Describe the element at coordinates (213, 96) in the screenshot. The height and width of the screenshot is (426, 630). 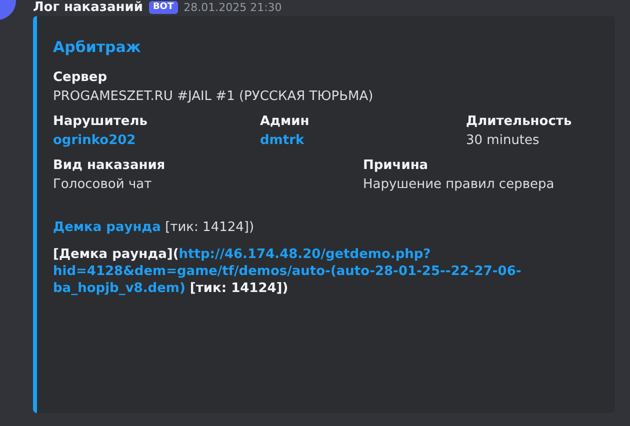
I see `field-value: PROGAMESZET.RU #JAIL #1 (РУССКАЯ ТЮРЬМА)` at that location.